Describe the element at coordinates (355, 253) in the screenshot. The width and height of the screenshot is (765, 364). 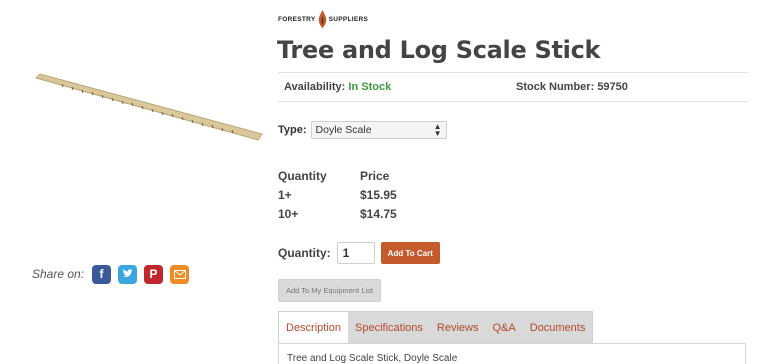
I see `quantity-input: 1` at that location.